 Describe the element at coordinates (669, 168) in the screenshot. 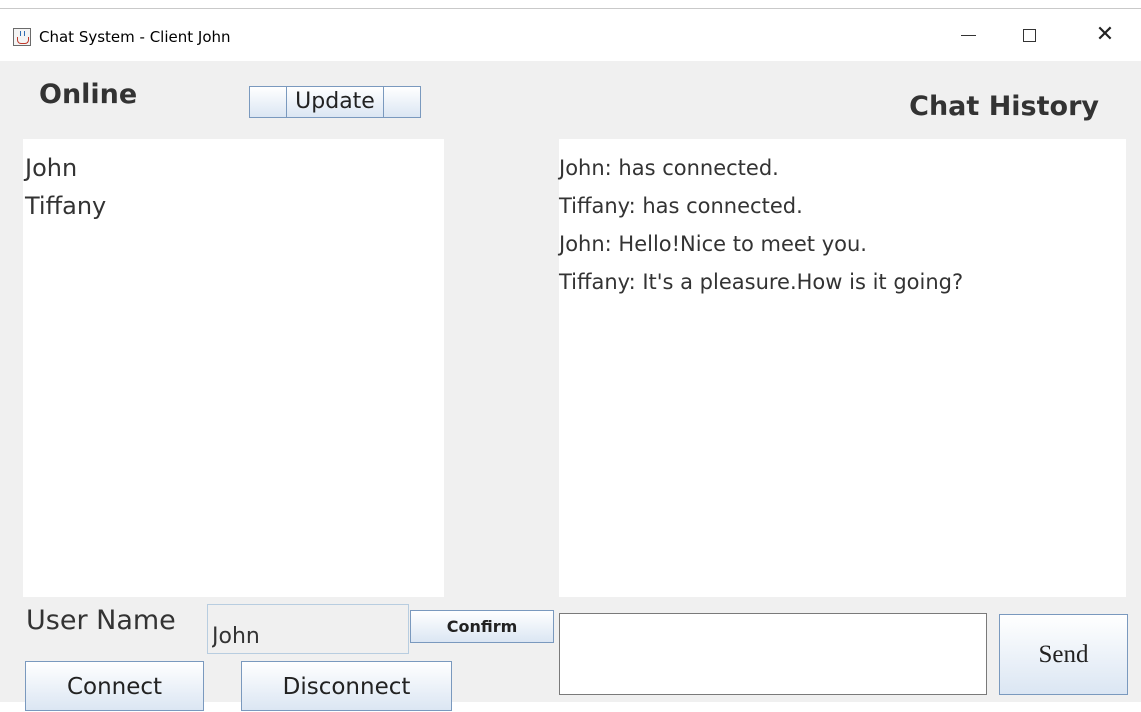

I see `chat-message: John: has connected.` at that location.